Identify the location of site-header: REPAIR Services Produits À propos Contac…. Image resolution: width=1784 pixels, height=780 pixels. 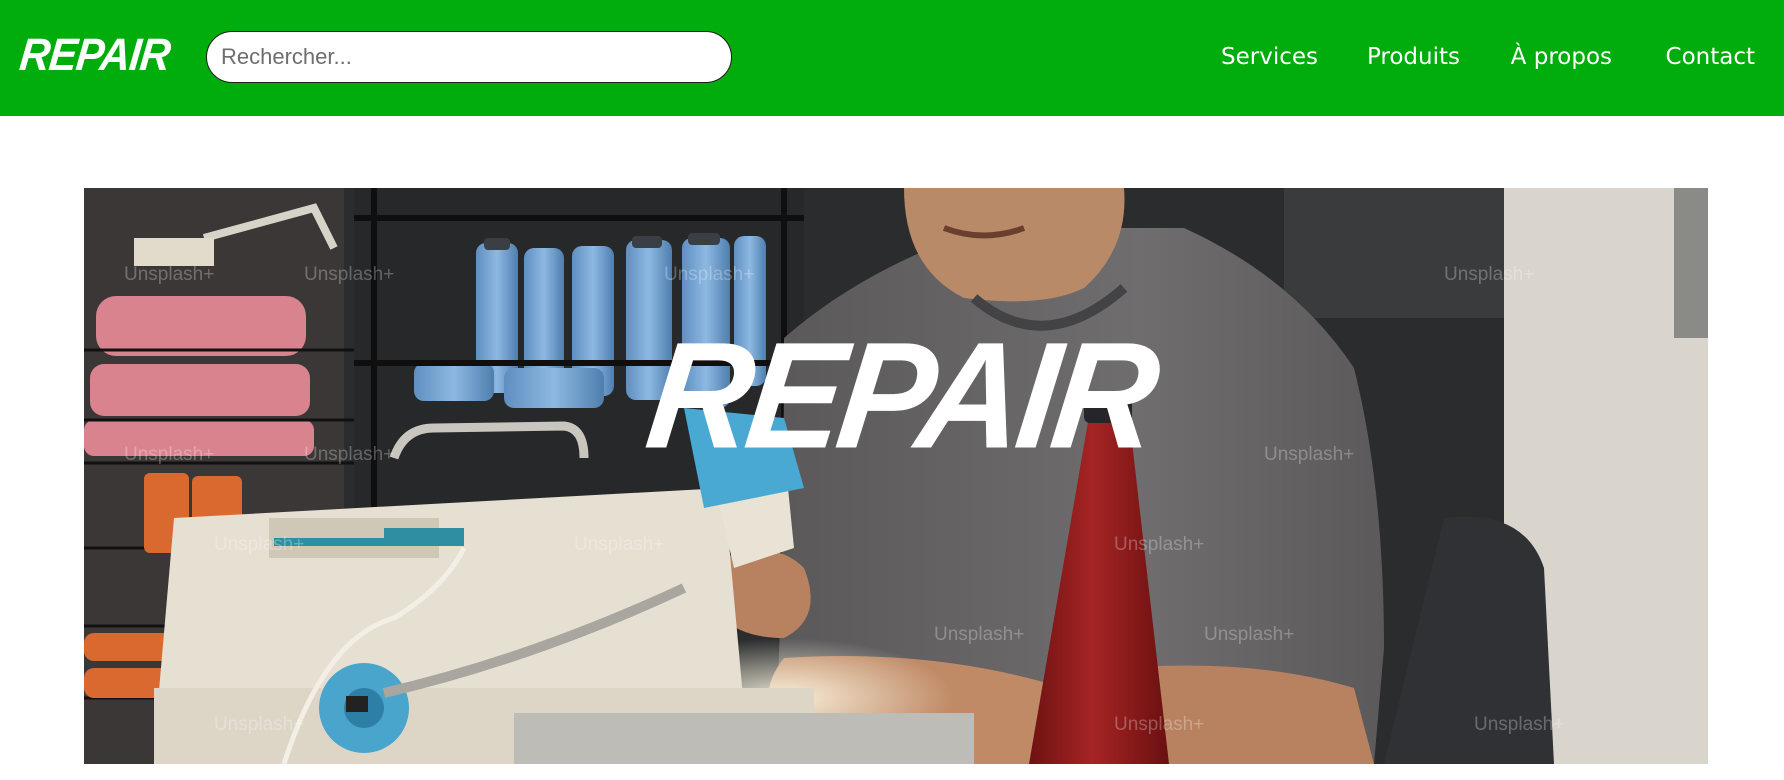
(892, 58).